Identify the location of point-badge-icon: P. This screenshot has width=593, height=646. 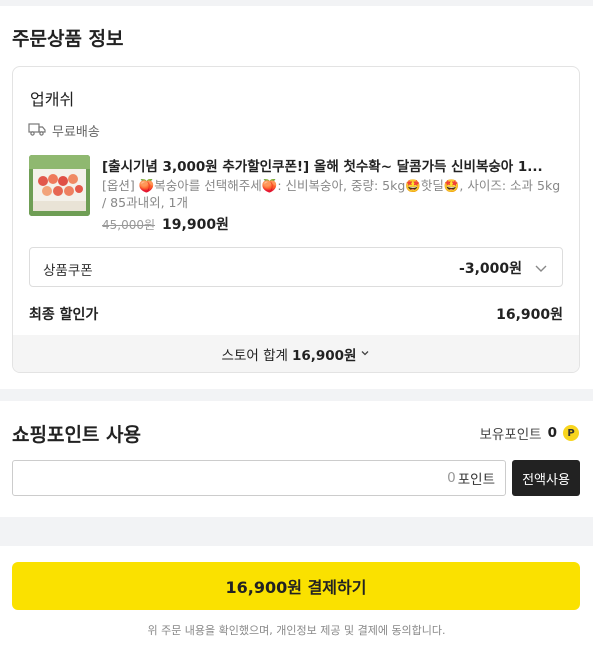
(571, 433).